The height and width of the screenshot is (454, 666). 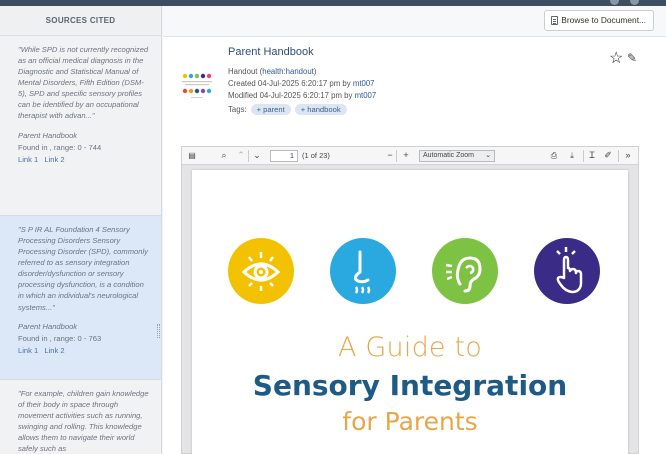 What do you see at coordinates (237, 109) in the screenshot?
I see `tags-label: Tags:` at bounding box center [237, 109].